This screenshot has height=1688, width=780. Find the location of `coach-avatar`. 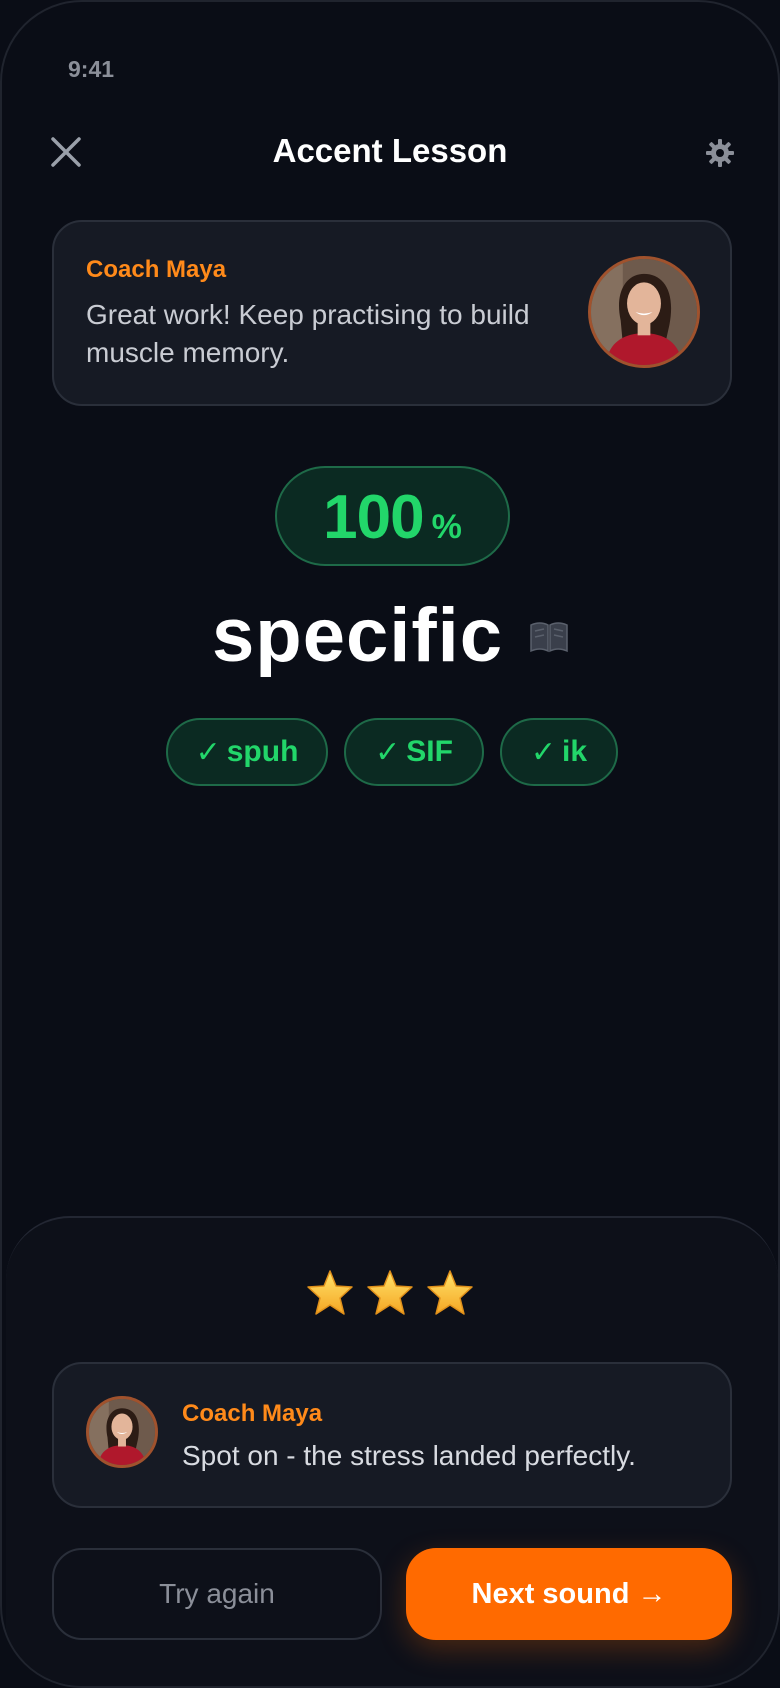

coach-avatar is located at coordinates (644, 312).